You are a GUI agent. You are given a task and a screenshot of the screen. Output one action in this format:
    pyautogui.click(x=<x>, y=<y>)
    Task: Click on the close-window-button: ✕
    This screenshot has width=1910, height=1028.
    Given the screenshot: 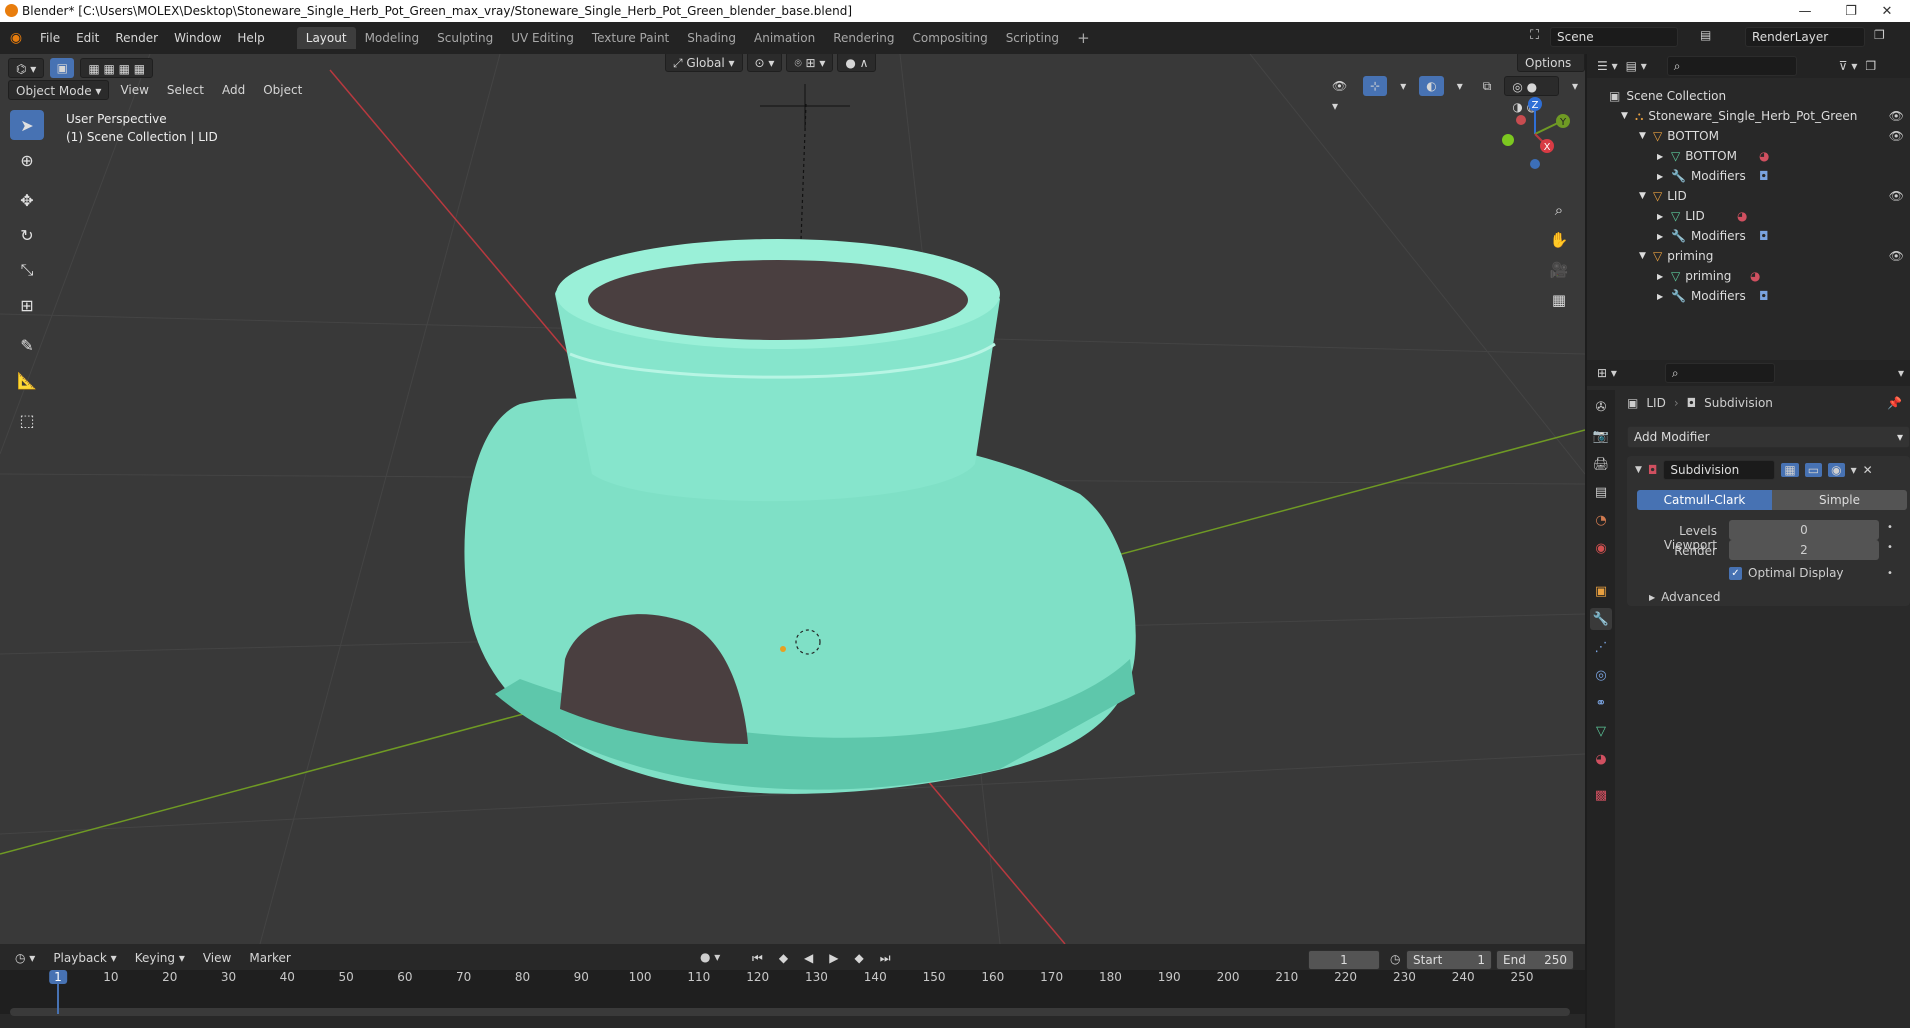 What is the action you would take?
    pyautogui.click(x=1887, y=11)
    